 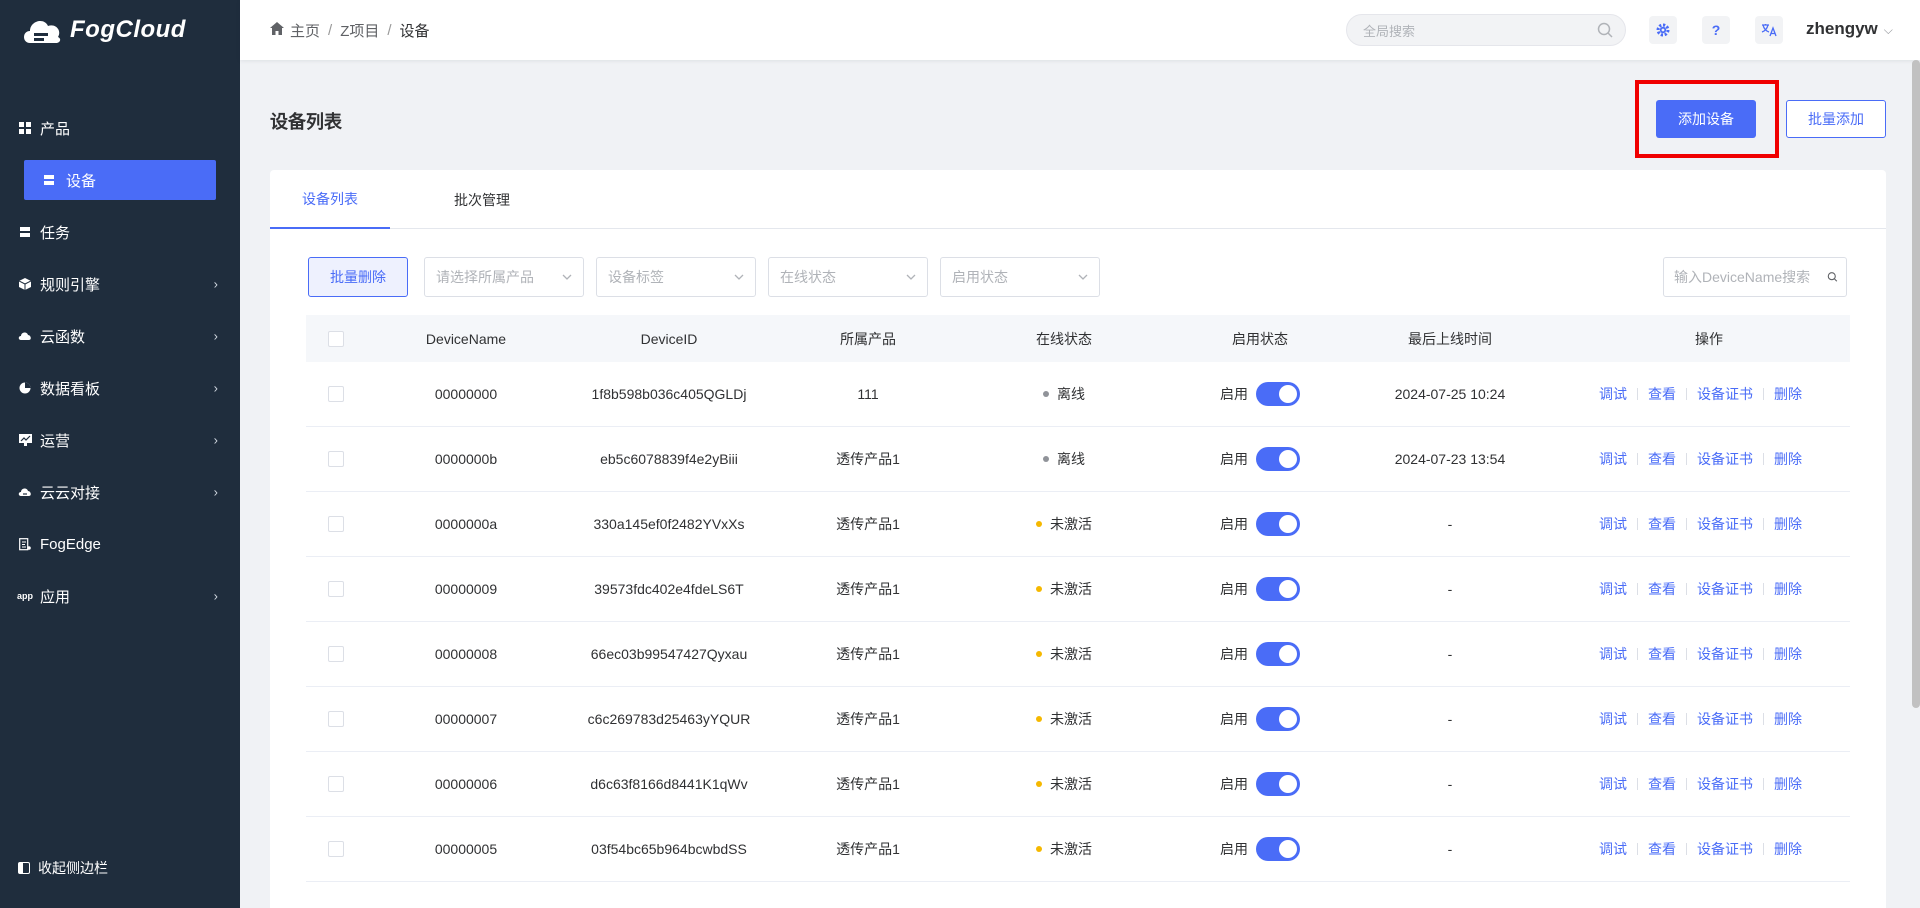 I want to click on collapse-sidebar-button: 收起侧边栏, so click(x=63, y=868).